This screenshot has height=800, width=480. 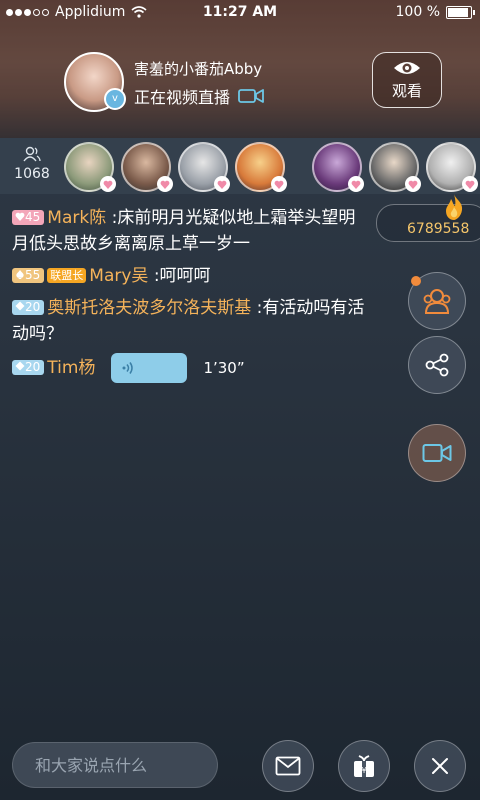 I want to click on level-badge: 45, so click(x=28, y=217).